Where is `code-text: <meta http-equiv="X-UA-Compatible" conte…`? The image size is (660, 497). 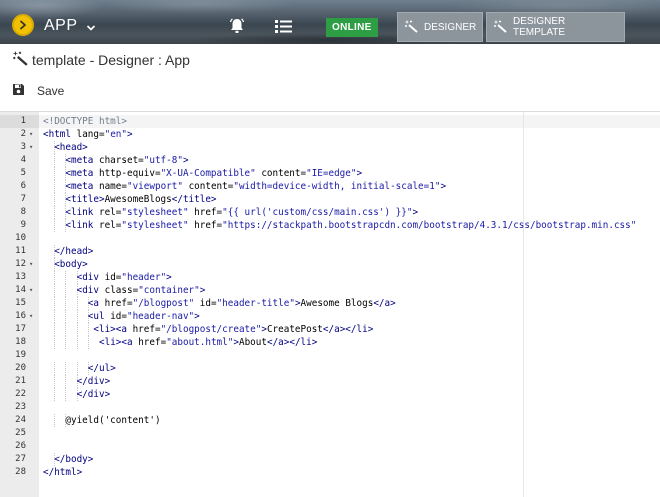 code-text: <meta http-equiv="X-UA-Compatible" conte… is located at coordinates (213, 173).